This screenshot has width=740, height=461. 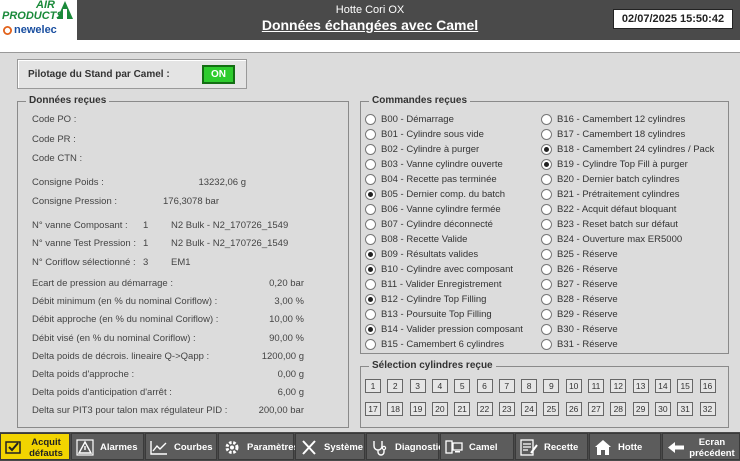 I want to click on coriflow-label: N° Coriflow sélectionné :, so click(x=84, y=262).